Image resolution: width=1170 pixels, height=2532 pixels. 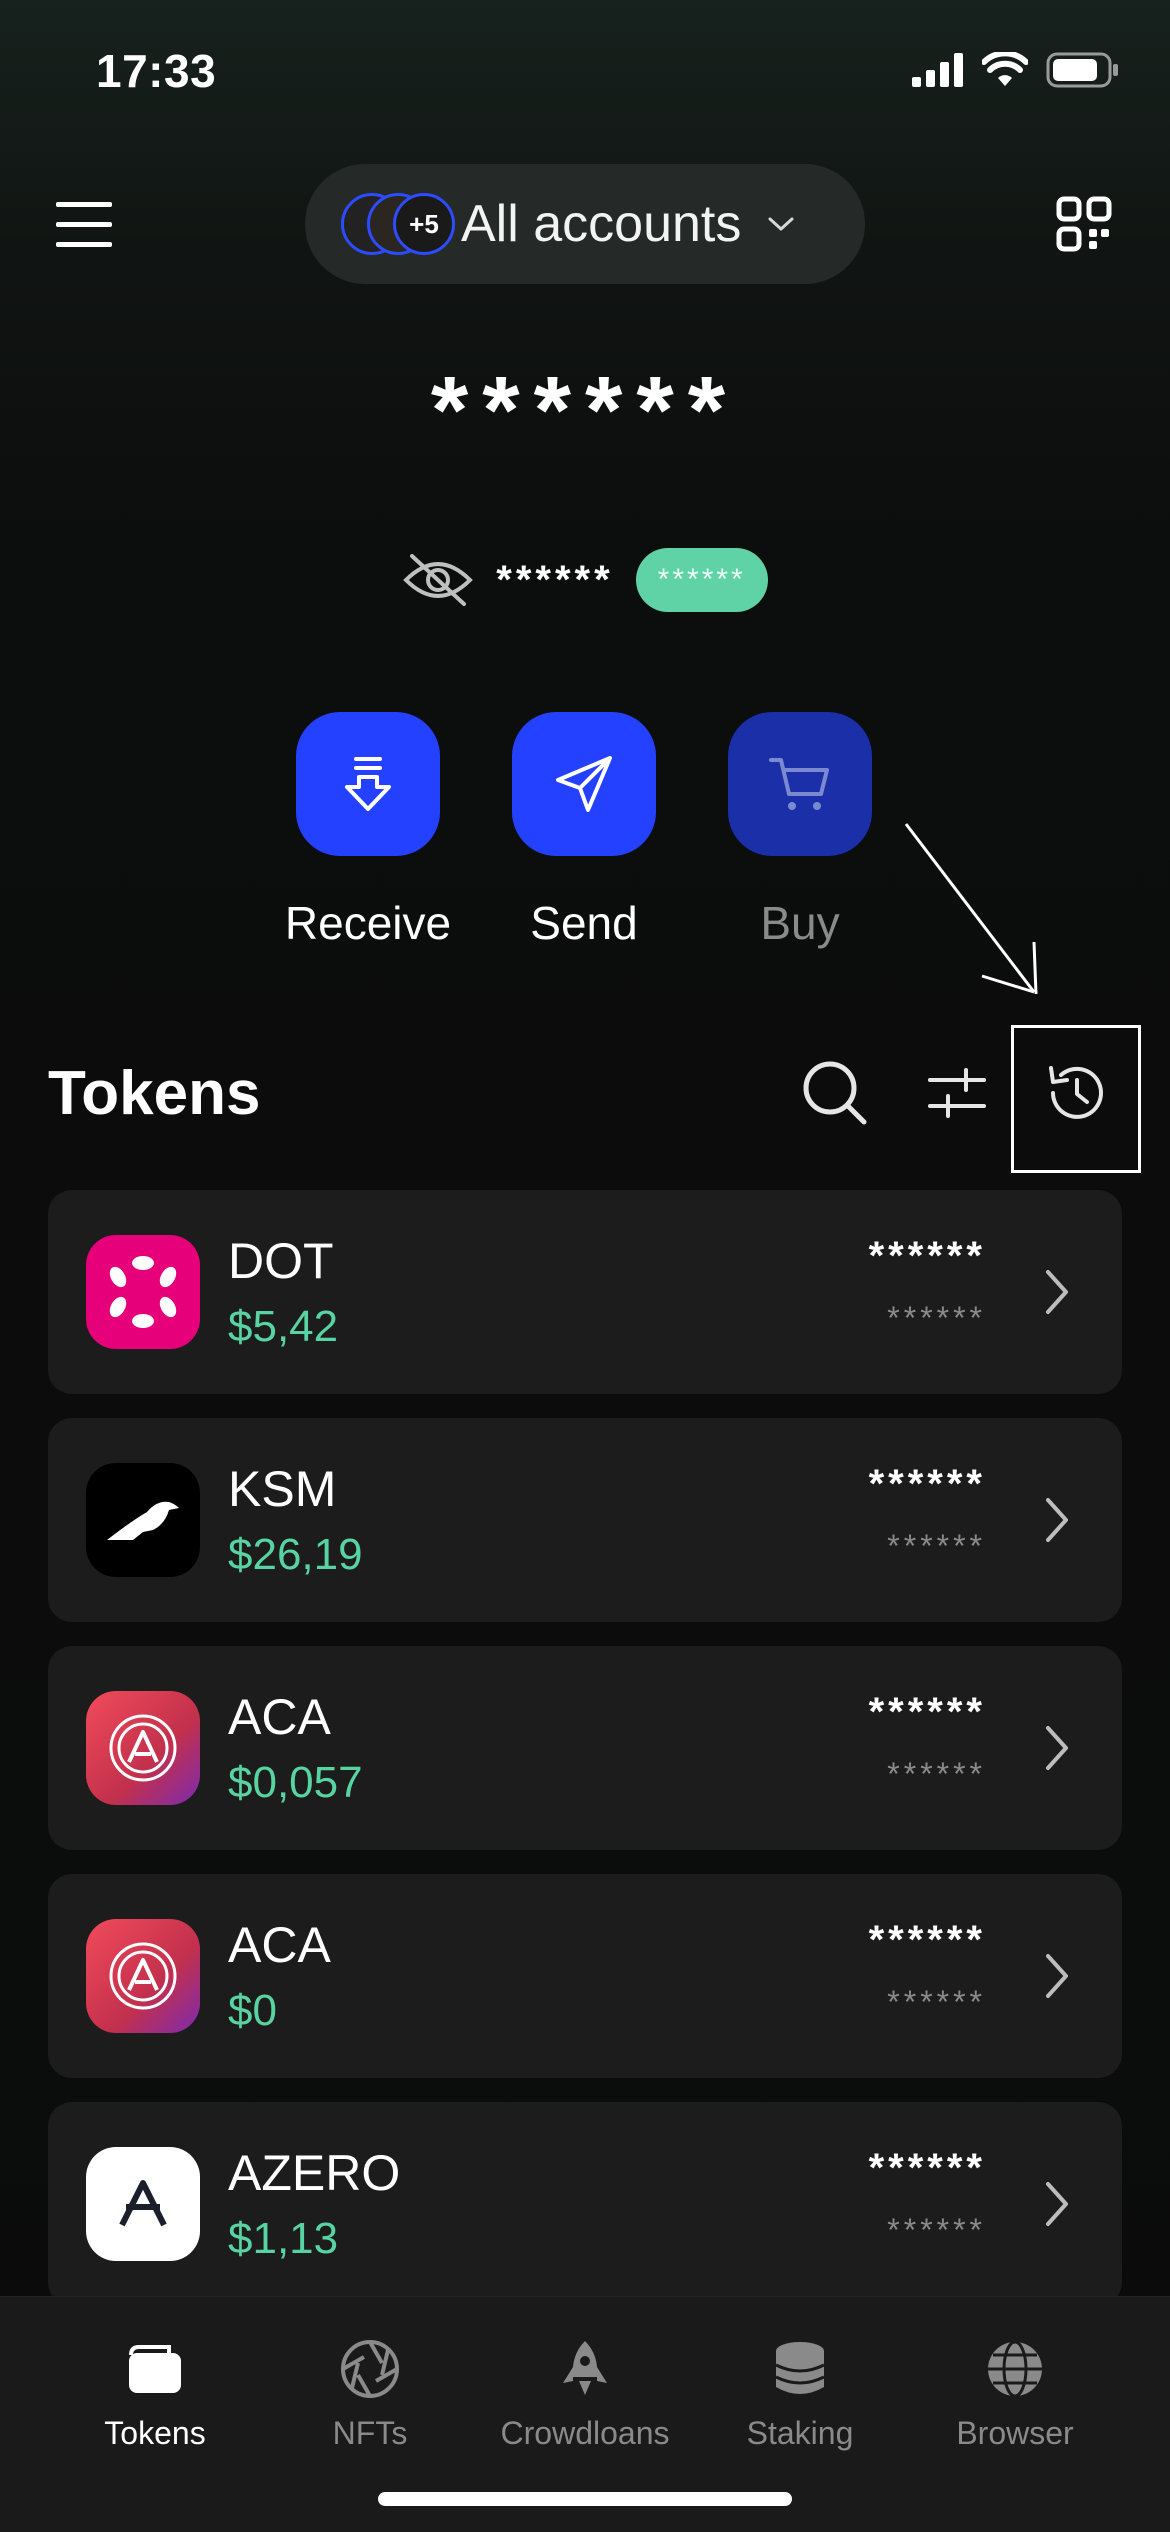 I want to click on account-avatars: +5, so click(x=399, y=224).